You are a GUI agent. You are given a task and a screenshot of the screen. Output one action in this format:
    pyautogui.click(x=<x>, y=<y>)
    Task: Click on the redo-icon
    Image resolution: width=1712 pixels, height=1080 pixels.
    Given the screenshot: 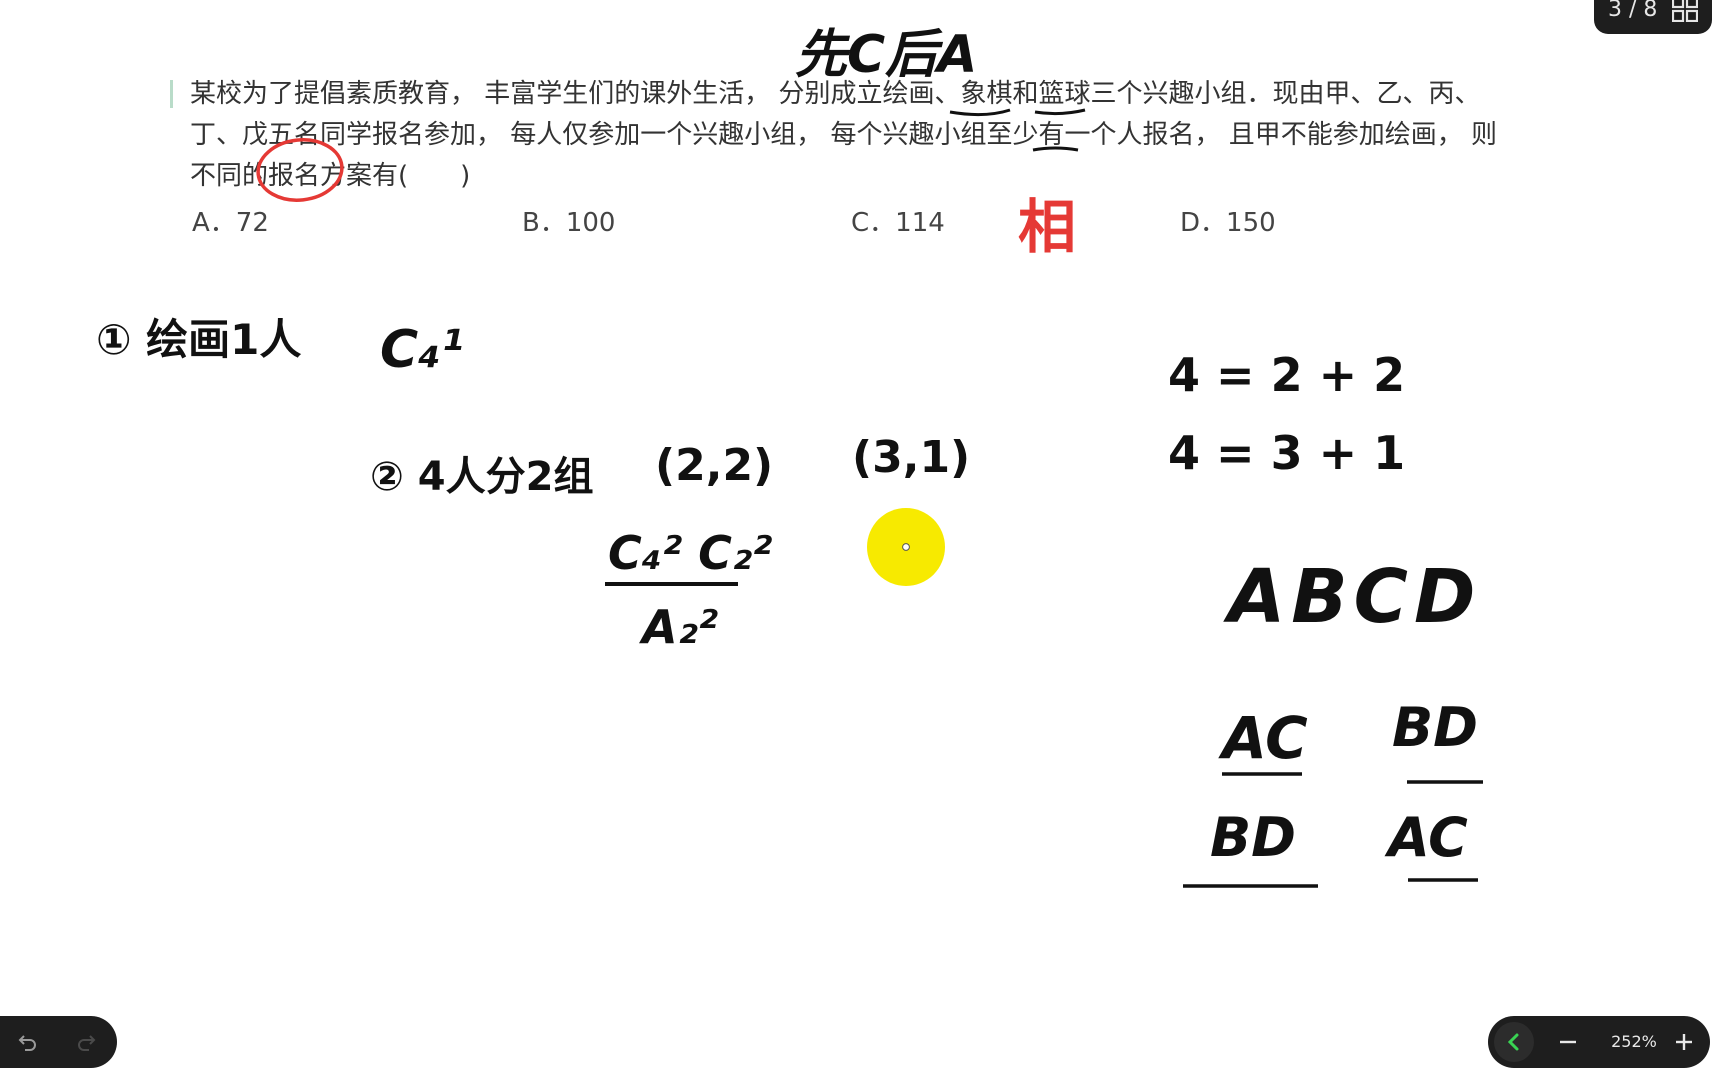 What is the action you would take?
    pyautogui.click(x=87, y=1043)
    